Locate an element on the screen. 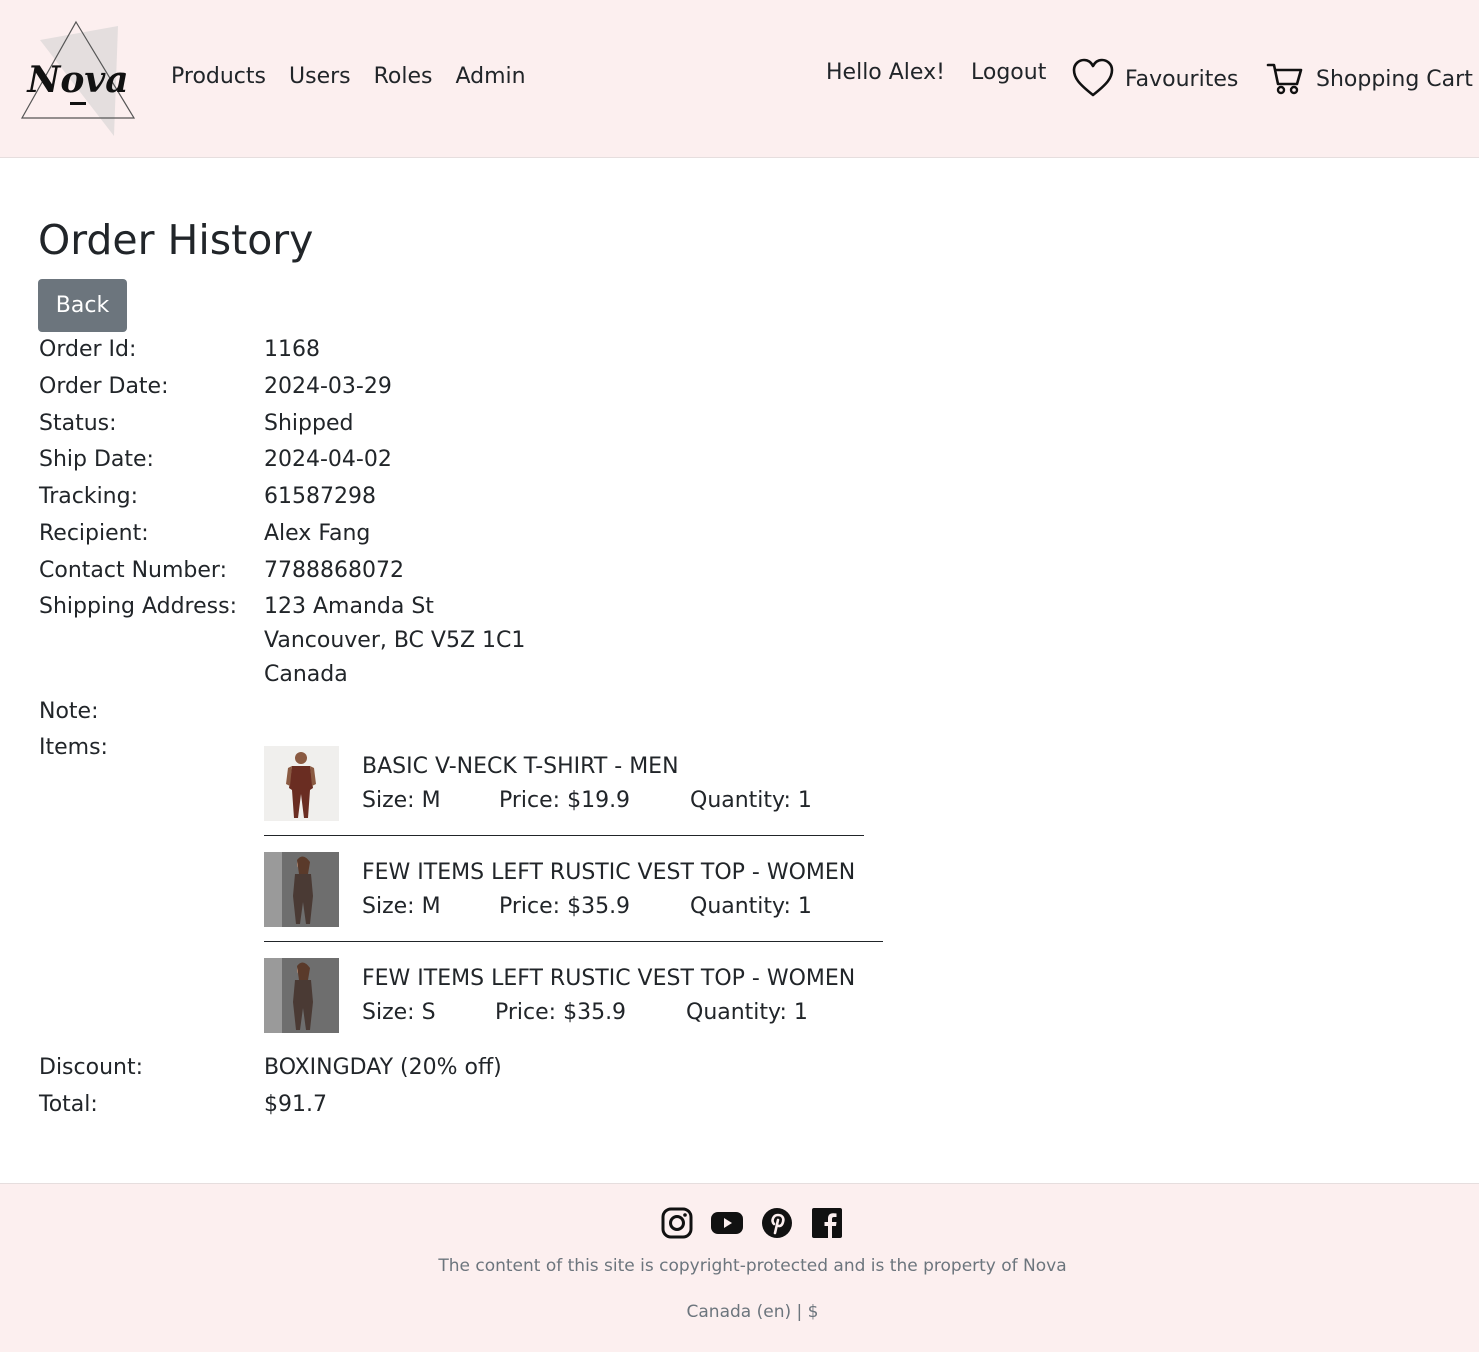 This screenshot has width=1479, height=1352. item-meta: Size: M Price: $19.9 Quantity: 1 is located at coordinates (587, 801).